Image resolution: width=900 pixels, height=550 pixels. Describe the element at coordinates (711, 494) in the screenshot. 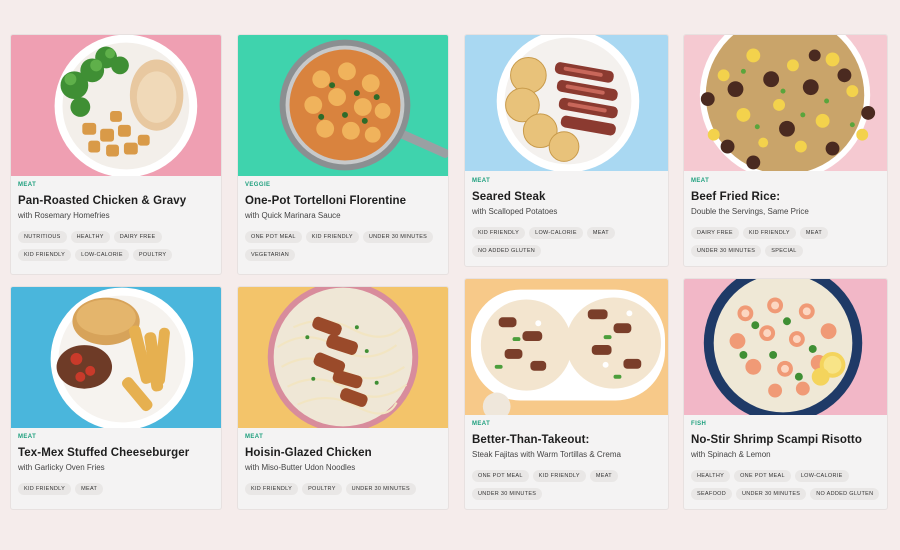

I see `tag-seafood: SEAFOOD` at that location.